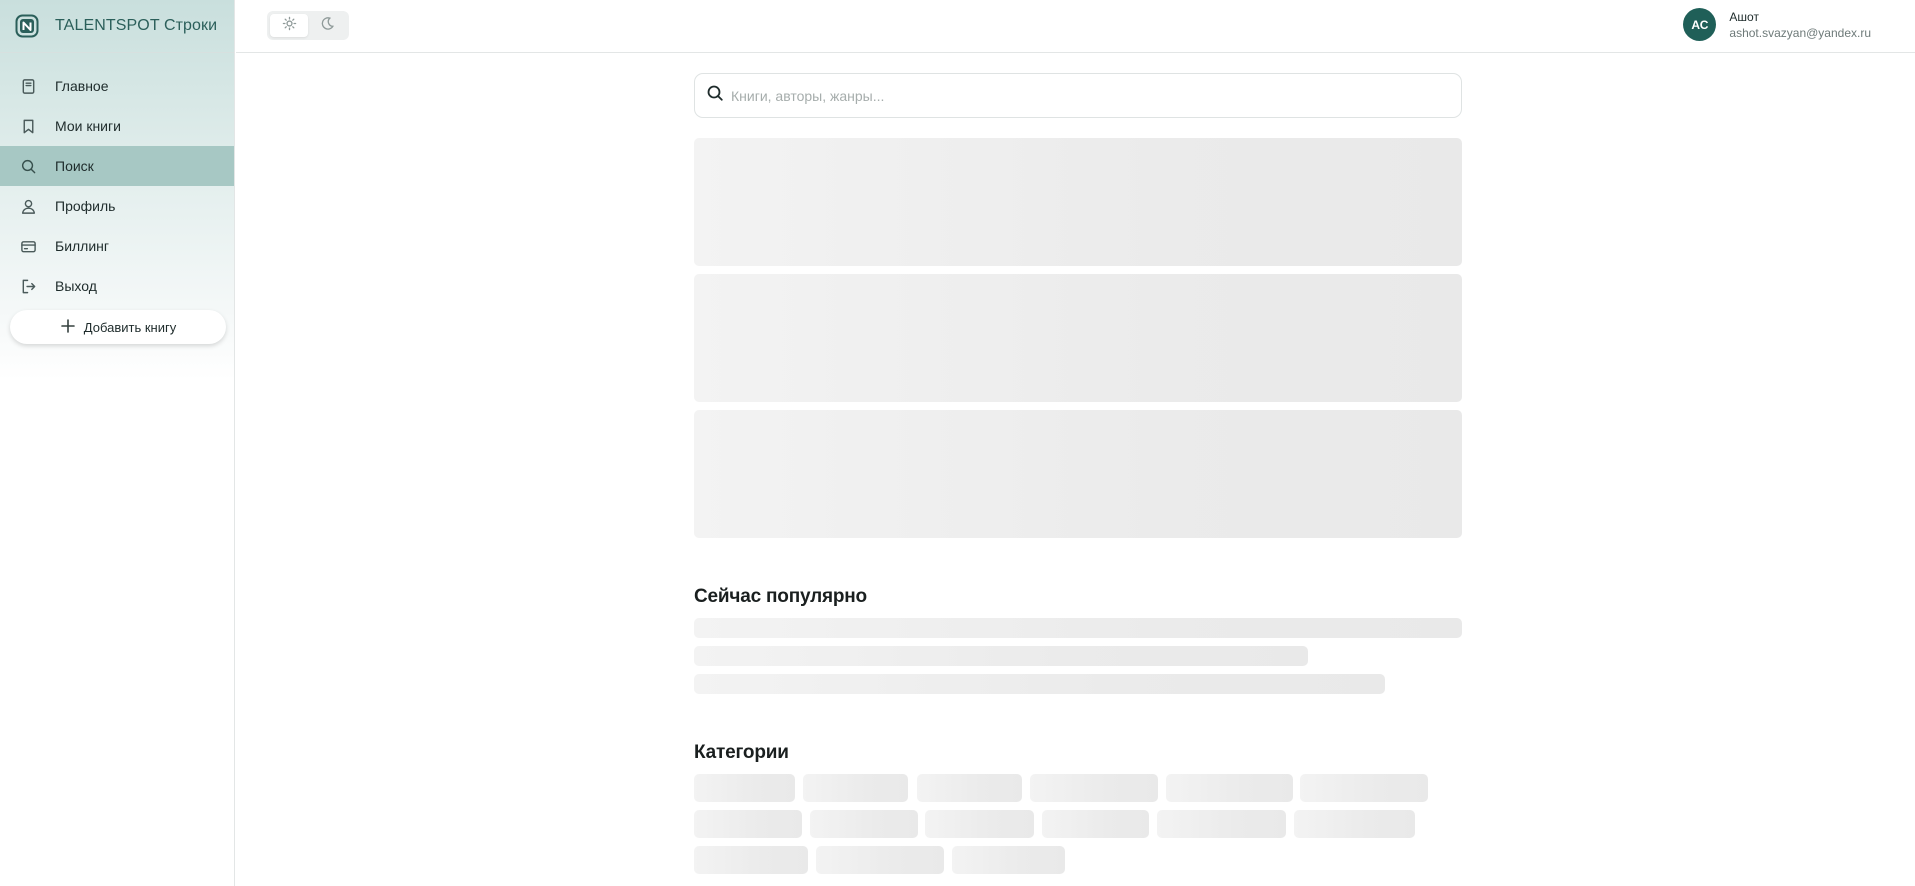 The image size is (1915, 886). What do you see at coordinates (117, 286) in the screenshot?
I see `sidebar-item-logout: Выход` at bounding box center [117, 286].